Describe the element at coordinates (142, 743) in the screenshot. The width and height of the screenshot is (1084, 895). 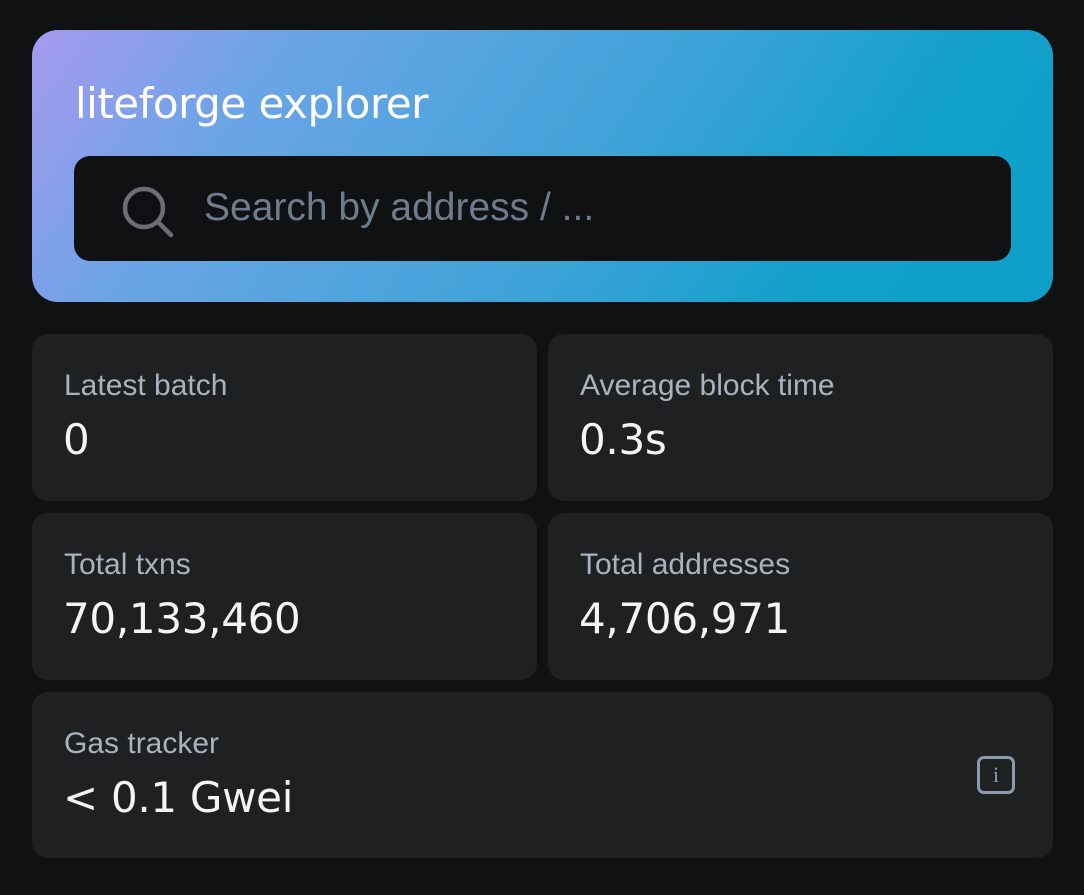
I see `stat-label: Gas tracker` at that location.